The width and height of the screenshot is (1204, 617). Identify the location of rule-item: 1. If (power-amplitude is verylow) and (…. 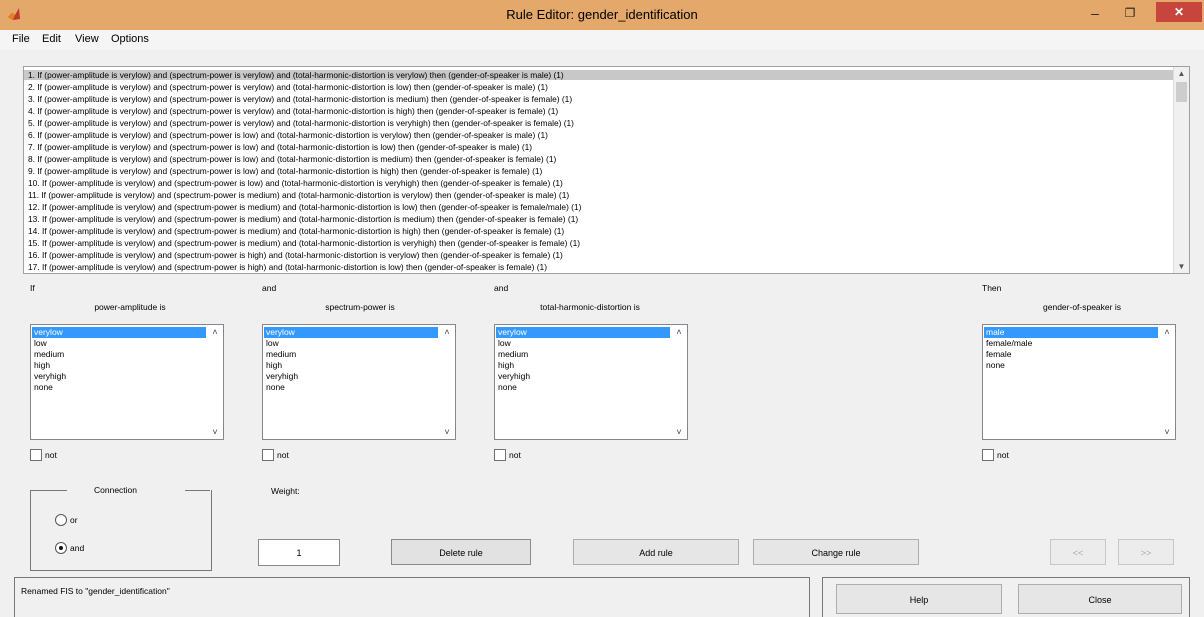
(600, 75).